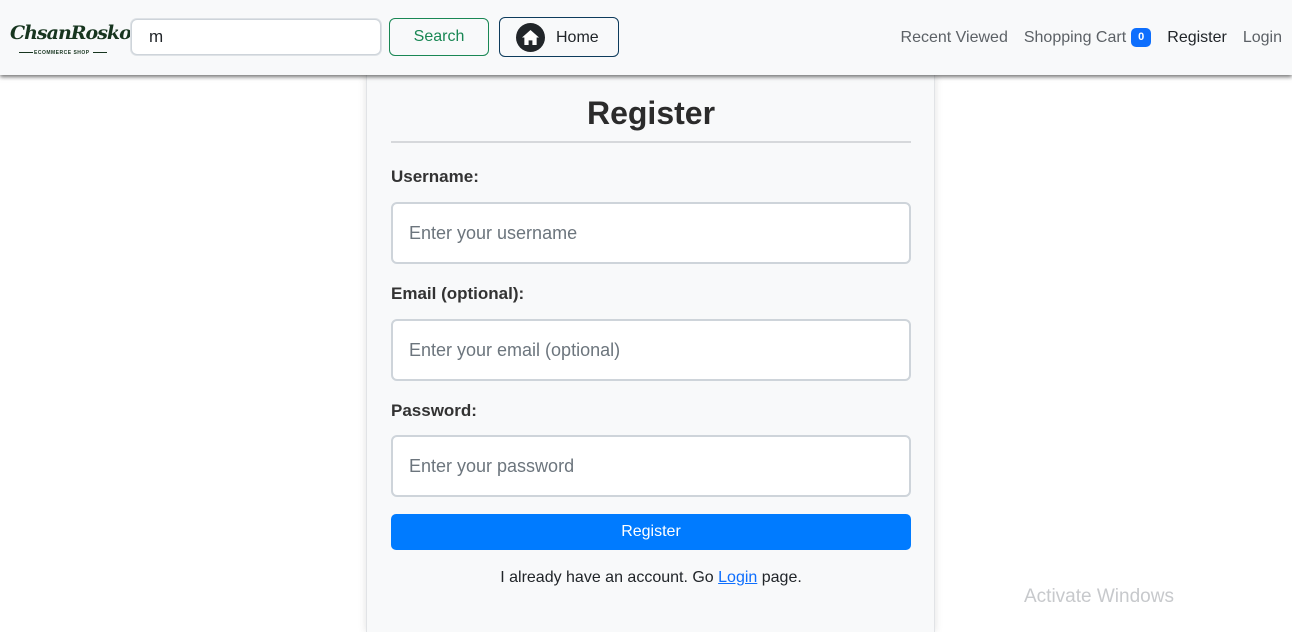 The image size is (1292, 632). Describe the element at coordinates (954, 38) in the screenshot. I see `nav-link-recent-viewed: Recent Viewed` at that location.